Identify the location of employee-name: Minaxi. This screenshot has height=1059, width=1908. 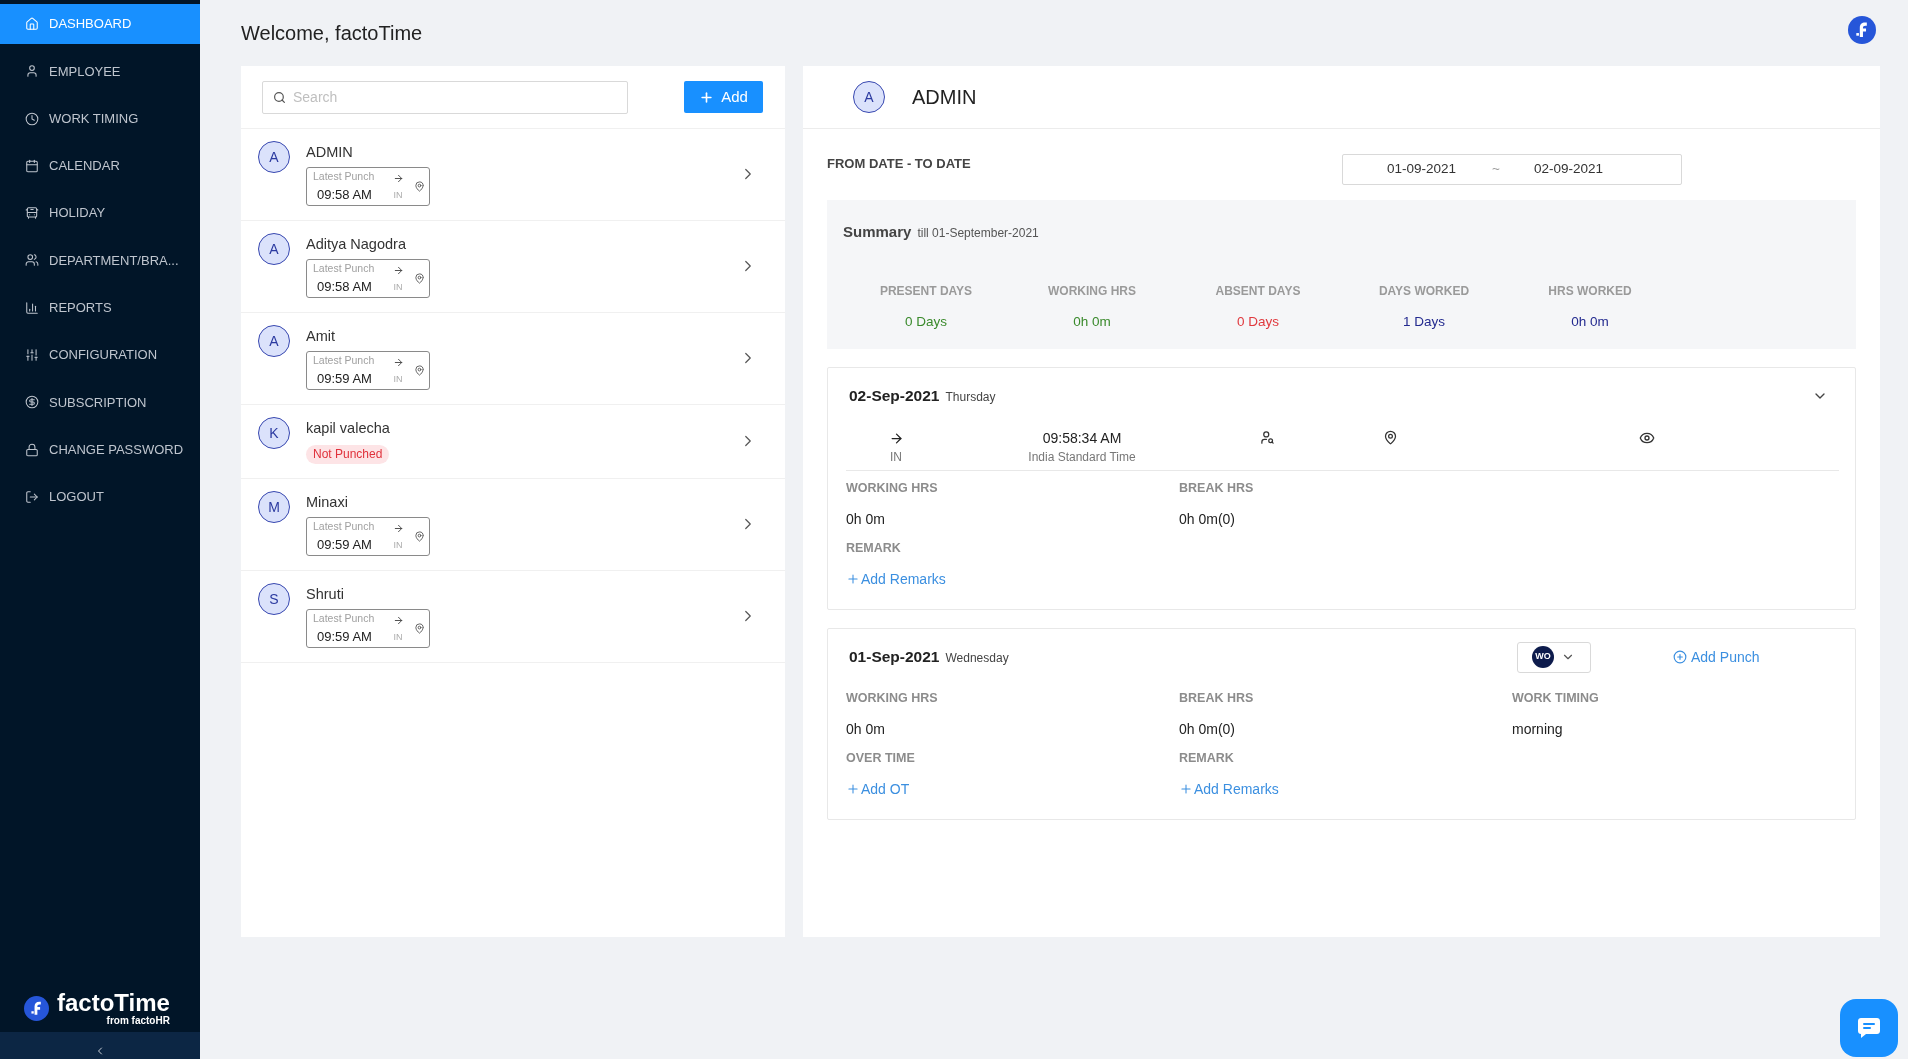
(327, 502).